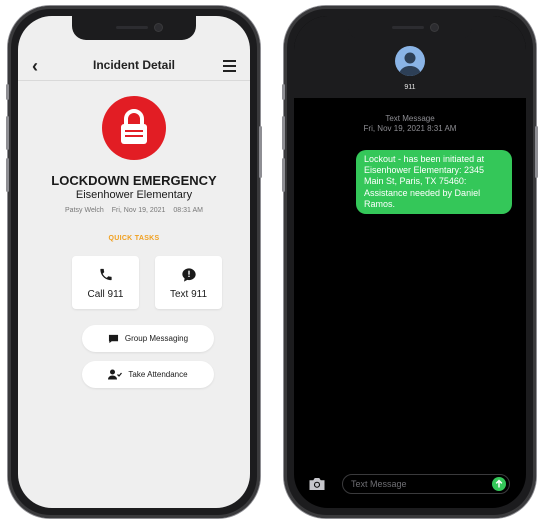  Describe the element at coordinates (188, 210) in the screenshot. I see `incident-time: 08:31 AM` at that location.